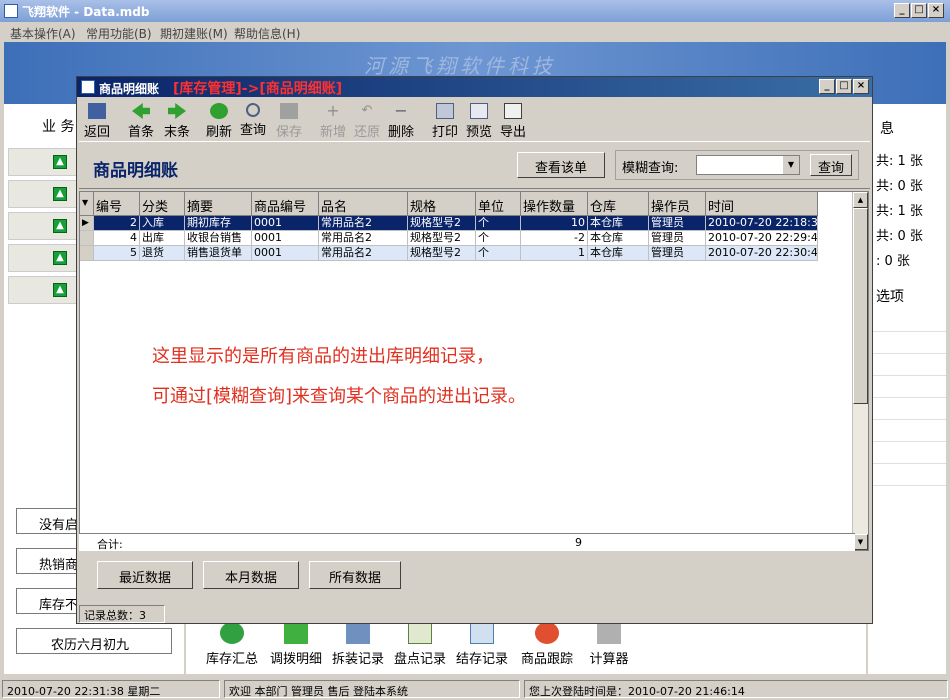  I want to click on list-item, so click(907, 343).